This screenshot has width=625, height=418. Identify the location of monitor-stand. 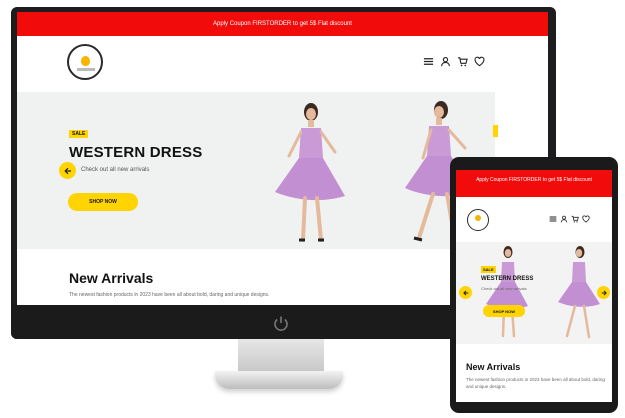
(281, 355).